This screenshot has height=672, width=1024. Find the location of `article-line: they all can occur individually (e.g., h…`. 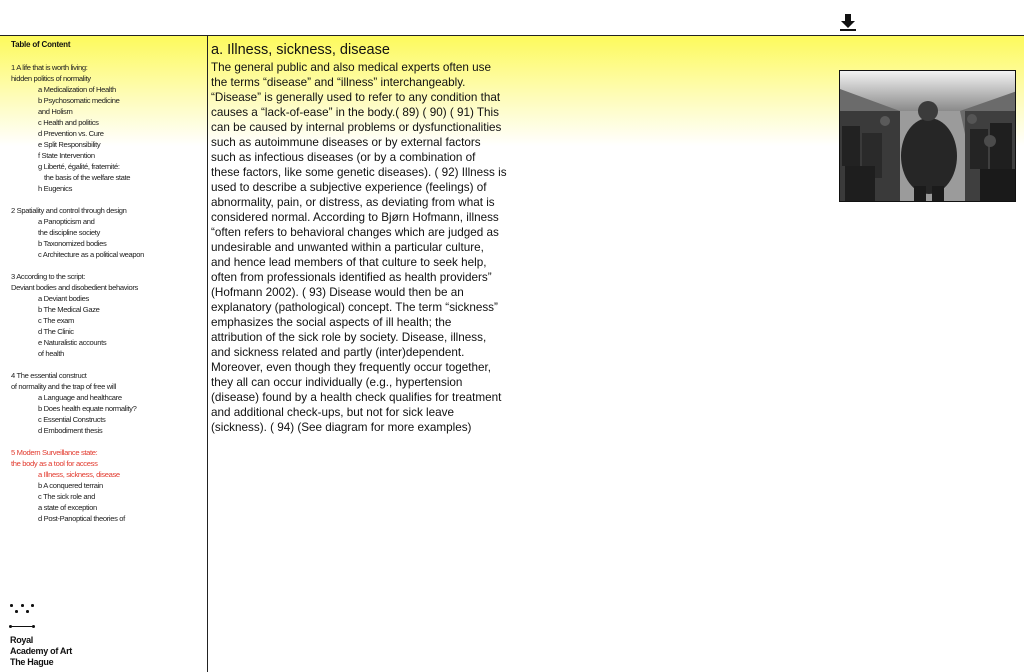

article-line: they all can occur individually (e.g., h… is located at coordinates (337, 382).